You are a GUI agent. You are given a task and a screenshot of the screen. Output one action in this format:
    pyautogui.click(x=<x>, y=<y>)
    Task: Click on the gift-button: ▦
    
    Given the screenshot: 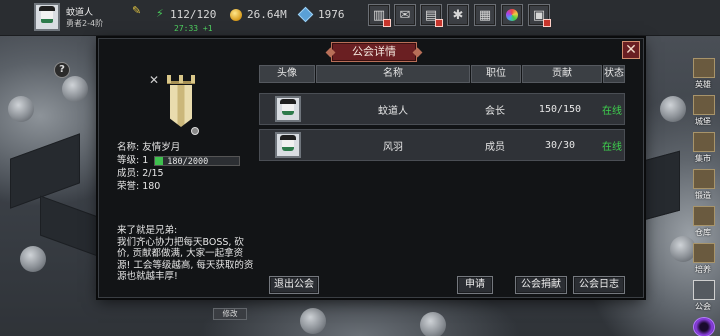 What is the action you would take?
    pyautogui.click(x=485, y=15)
    